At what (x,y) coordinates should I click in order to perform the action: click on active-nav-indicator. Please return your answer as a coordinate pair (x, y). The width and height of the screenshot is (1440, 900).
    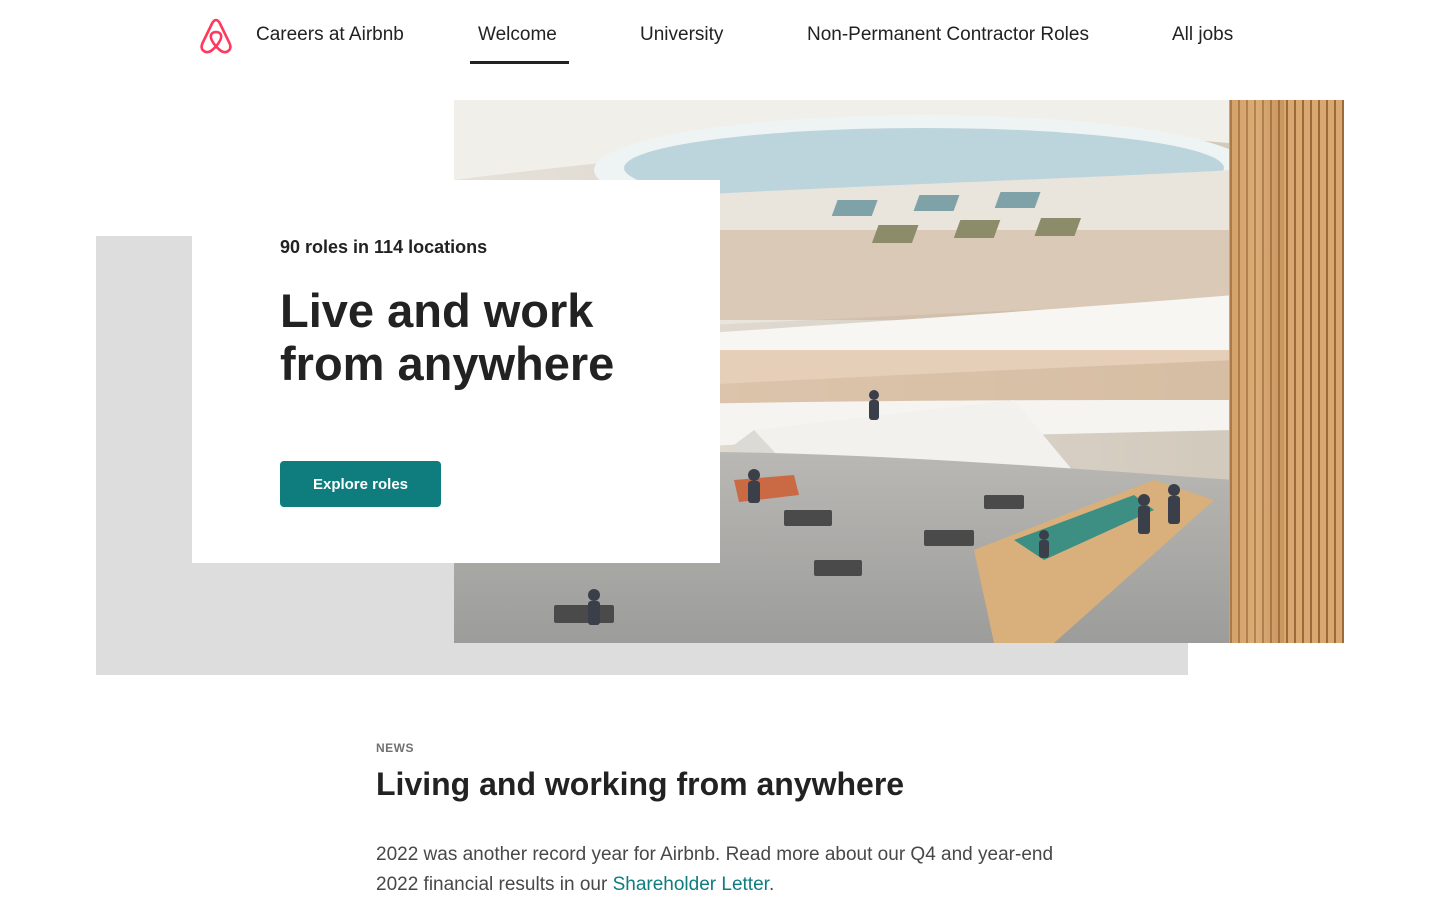
    Looking at the image, I should click on (519, 62).